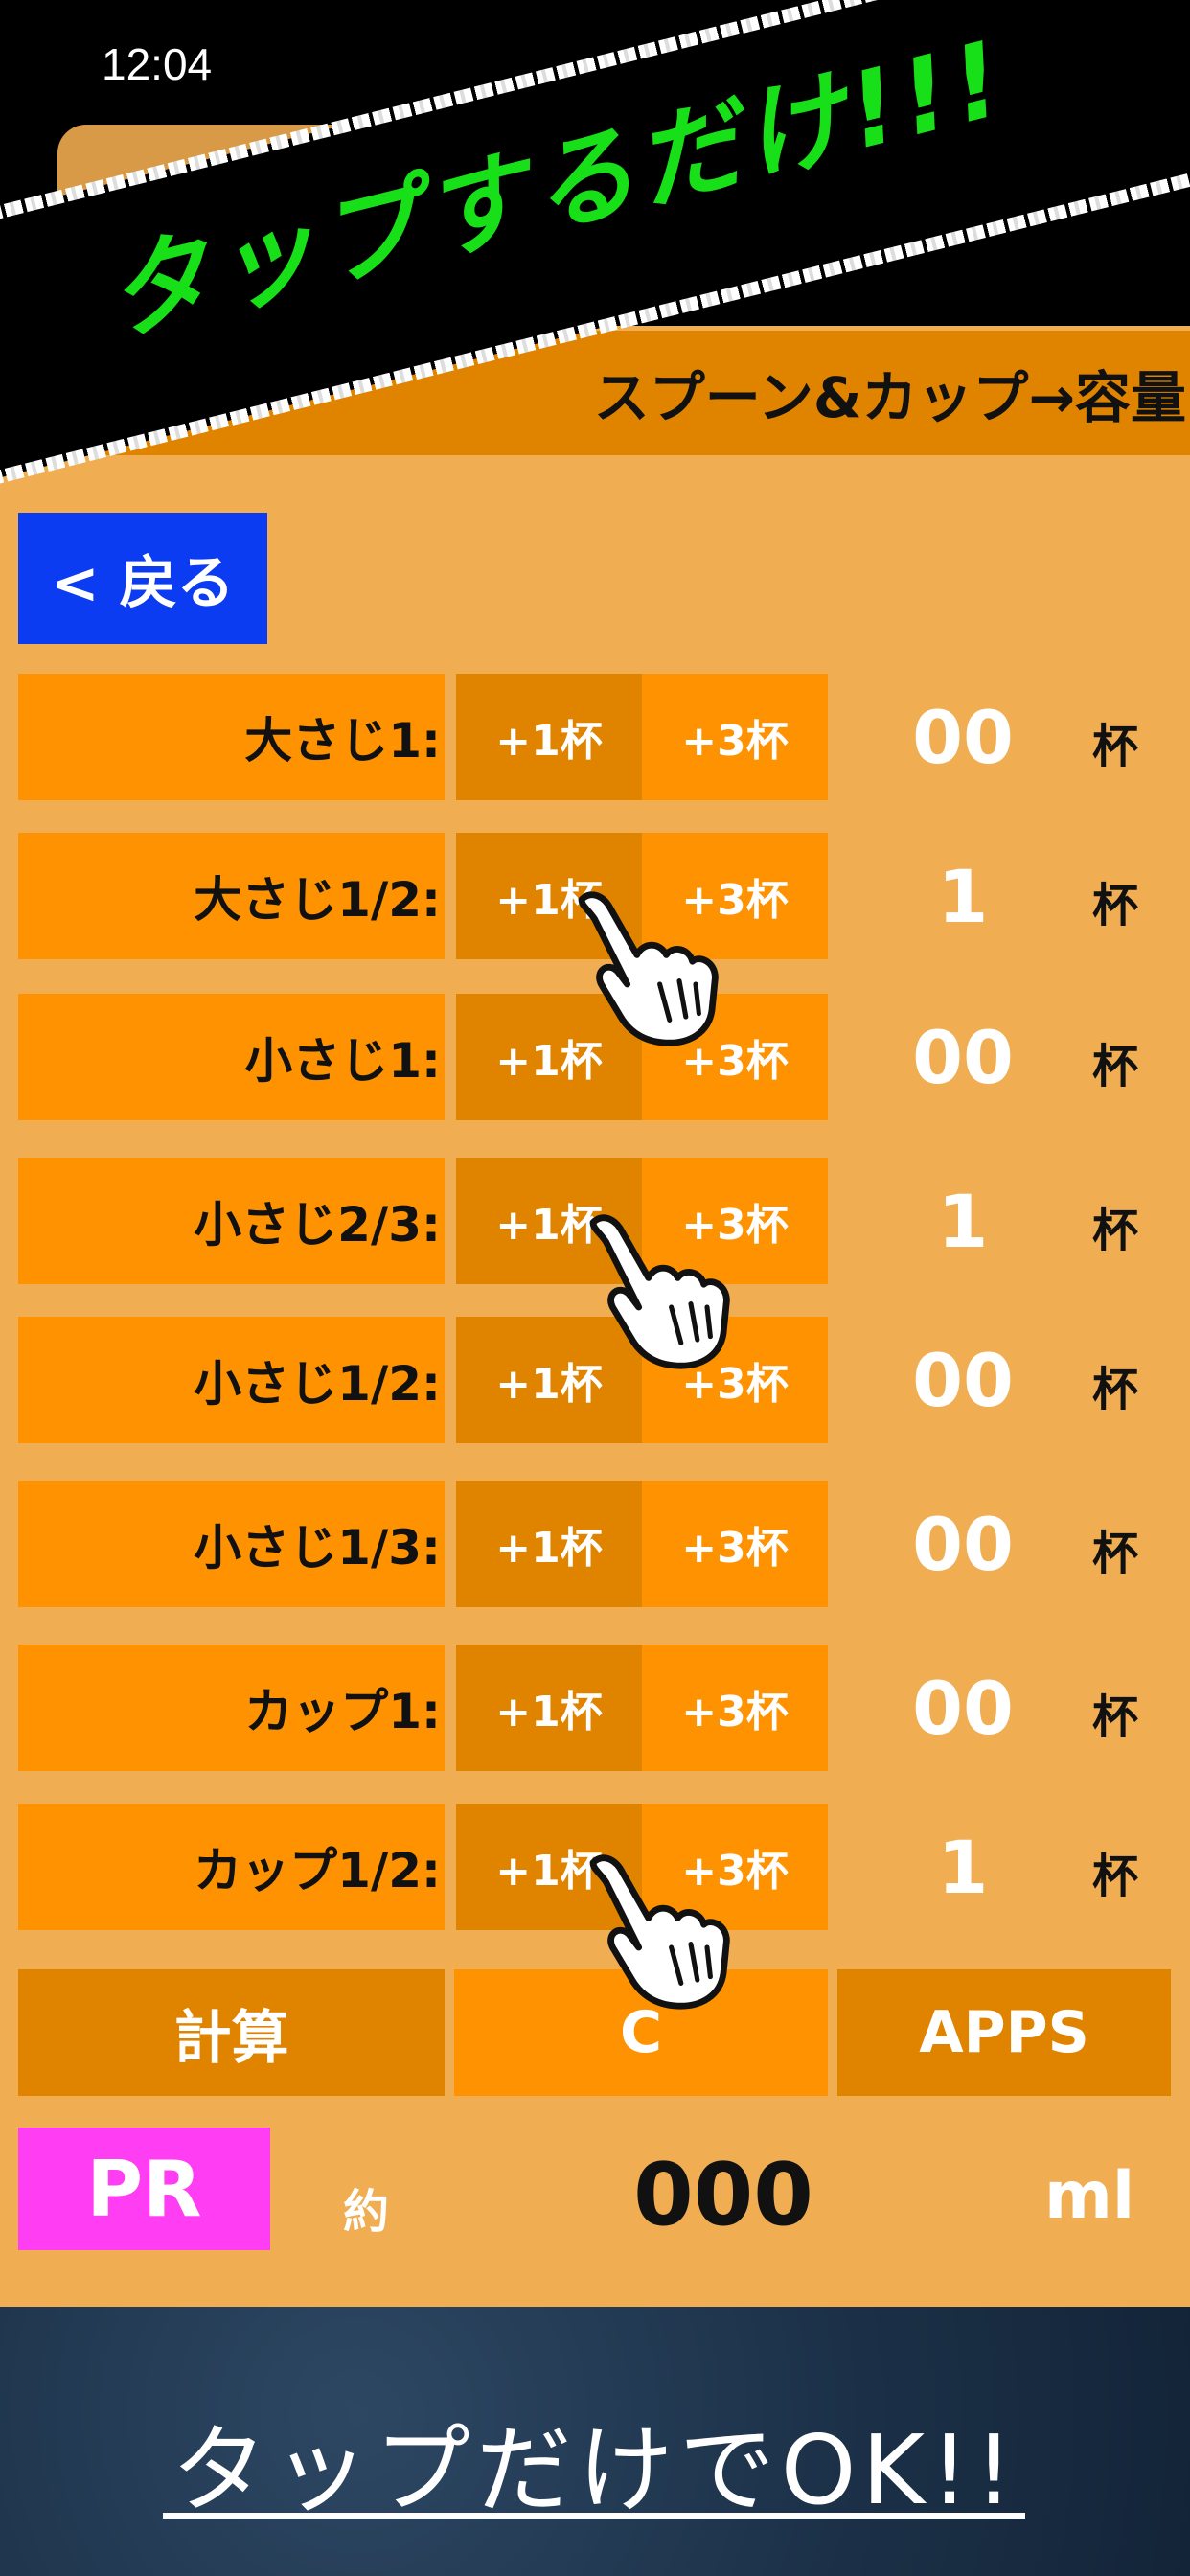 The image size is (1190, 2576). Describe the element at coordinates (232, 737) in the screenshot. I see `row-label: 大さじ1:` at that location.